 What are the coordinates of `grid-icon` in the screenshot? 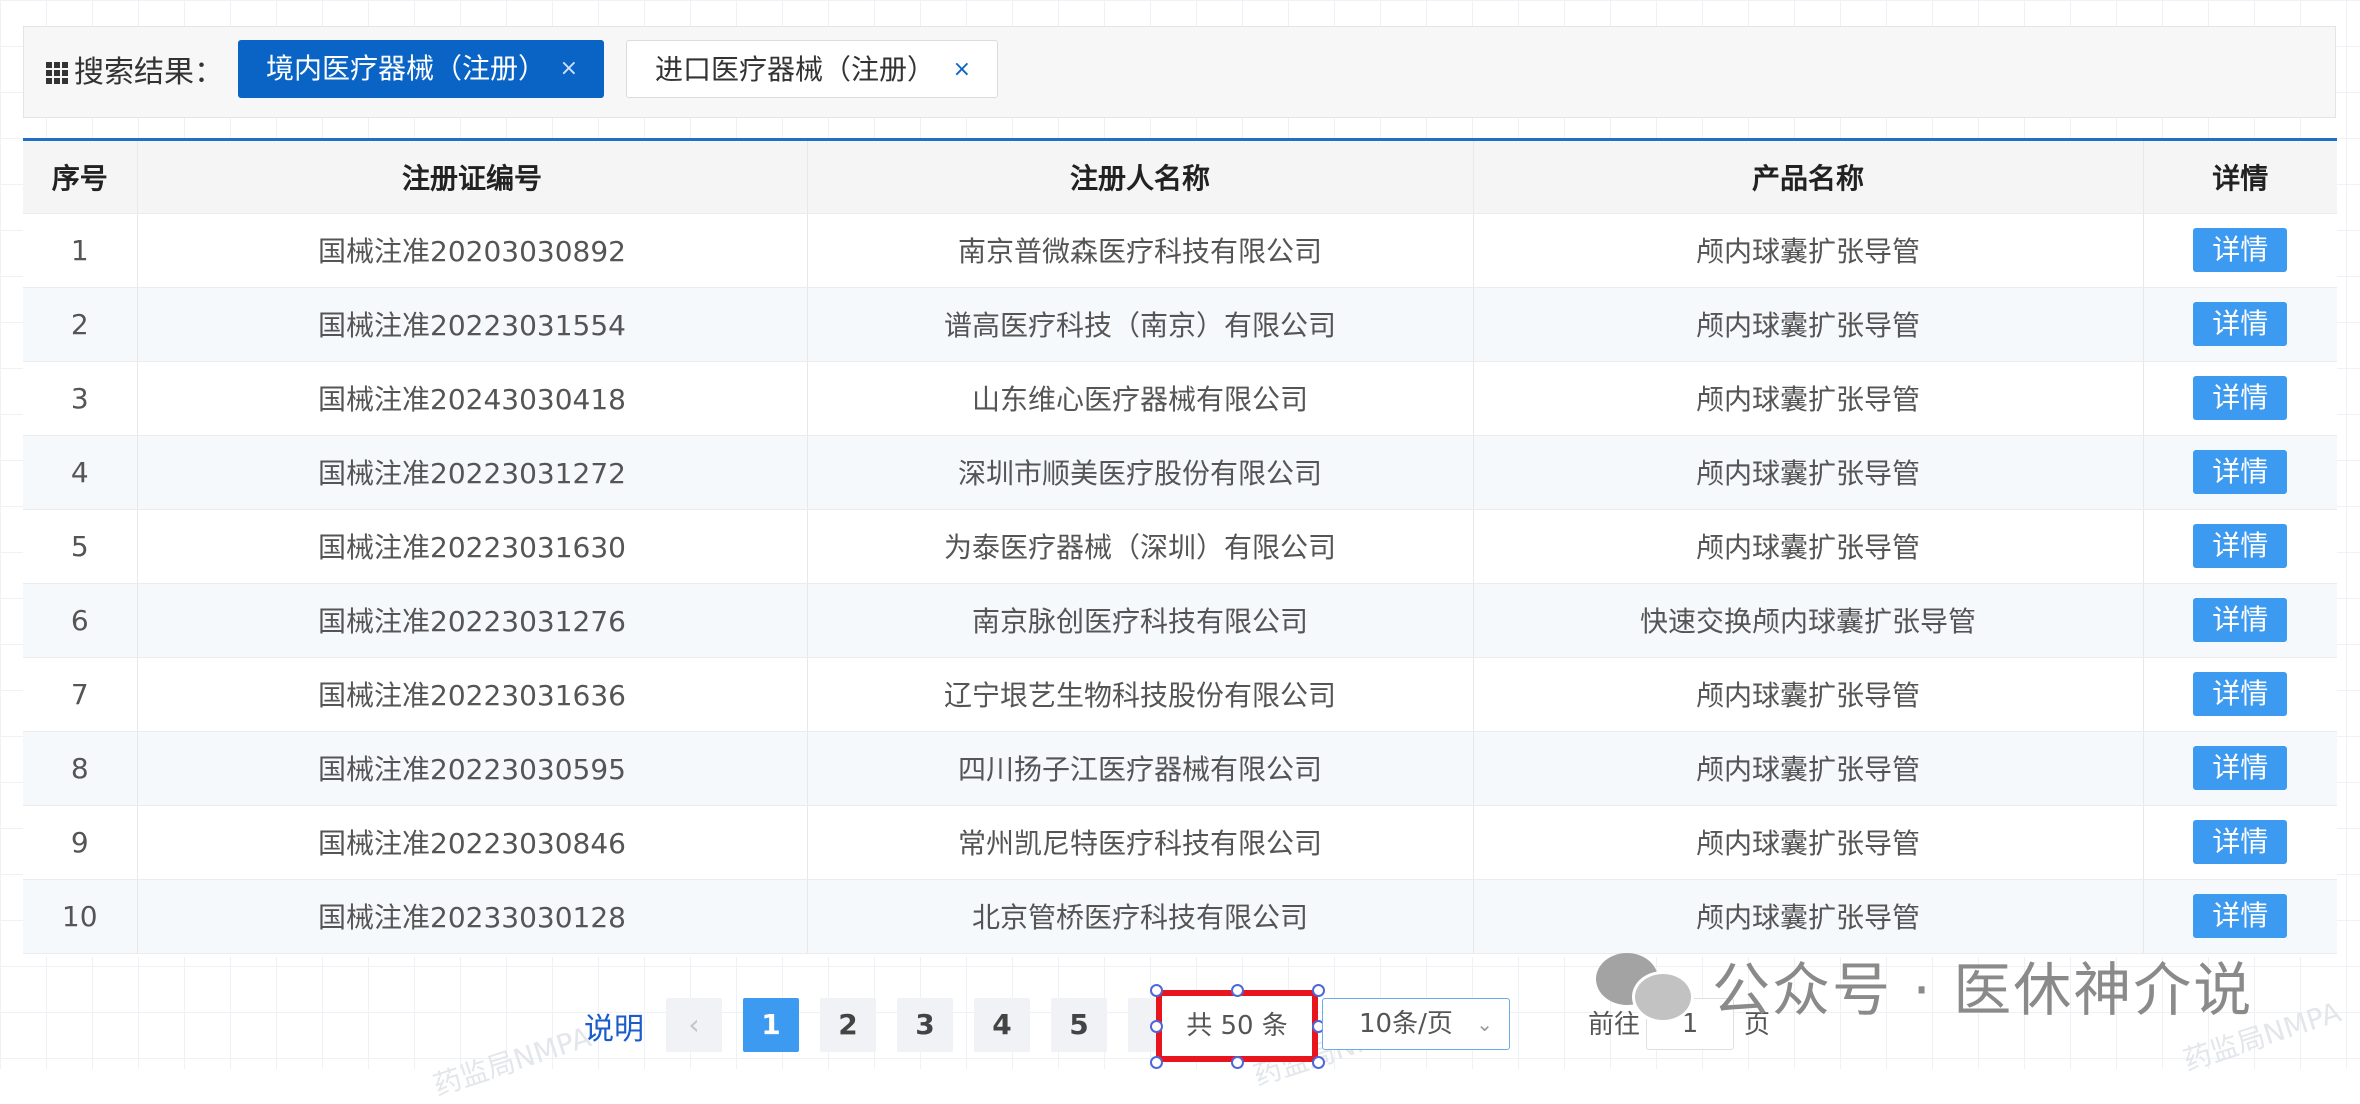 It's located at (57, 73).